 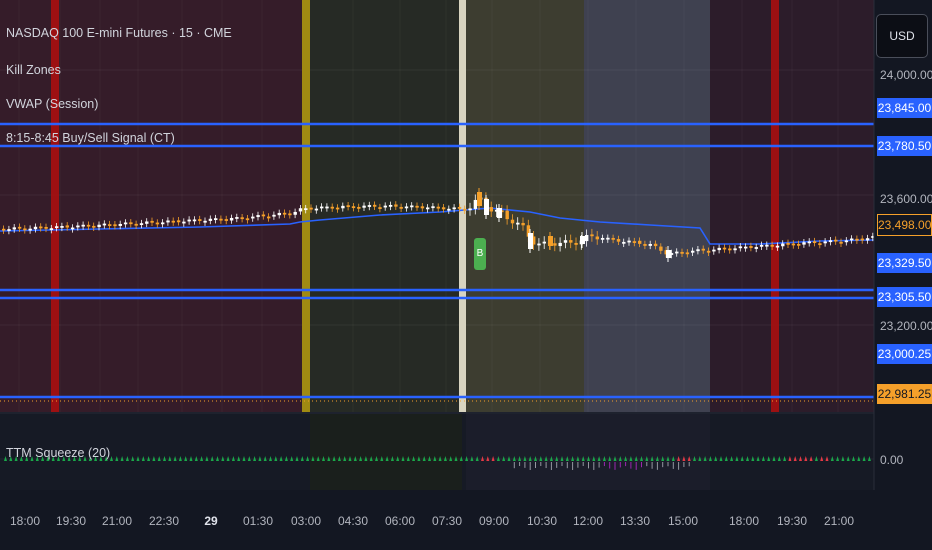 What do you see at coordinates (906, 326) in the screenshot?
I see `price-tick: 23,200.00` at bounding box center [906, 326].